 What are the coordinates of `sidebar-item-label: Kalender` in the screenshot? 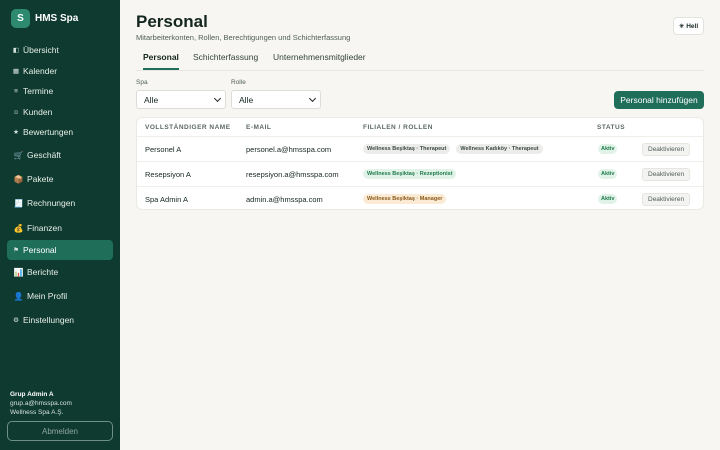 It's located at (40, 71).